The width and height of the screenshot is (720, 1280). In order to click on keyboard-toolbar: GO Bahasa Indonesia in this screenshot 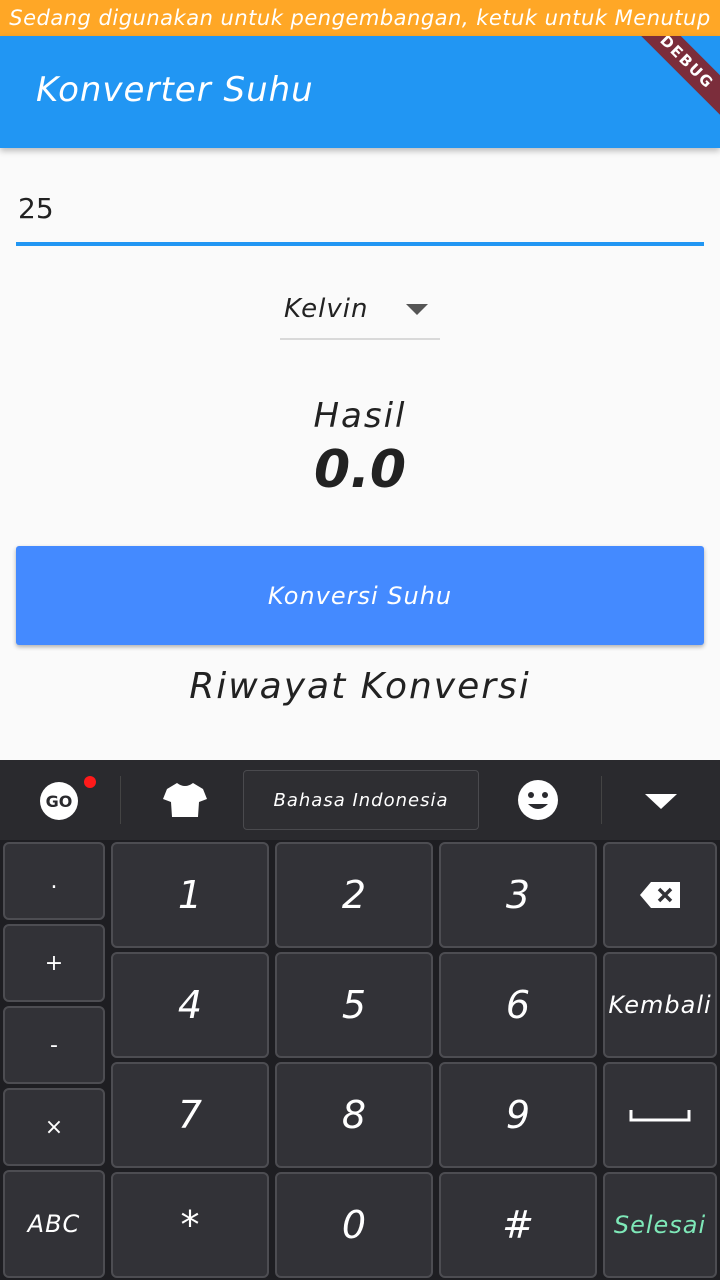, I will do `click(360, 800)`.